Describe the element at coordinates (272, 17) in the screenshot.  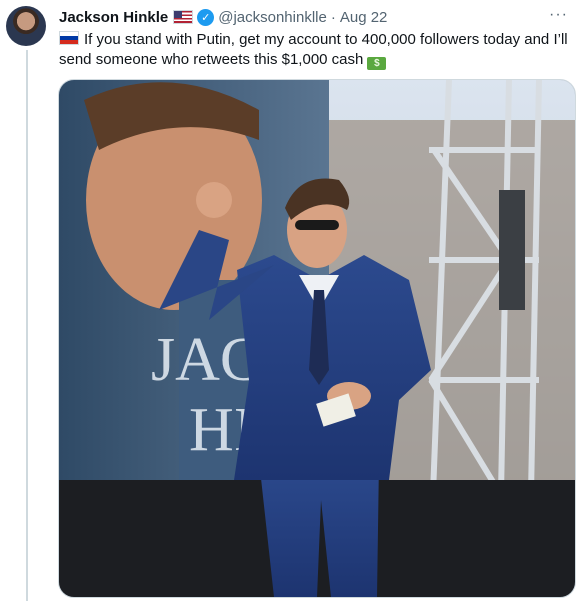
I see `author-handle: @jacksonhinklle` at that location.